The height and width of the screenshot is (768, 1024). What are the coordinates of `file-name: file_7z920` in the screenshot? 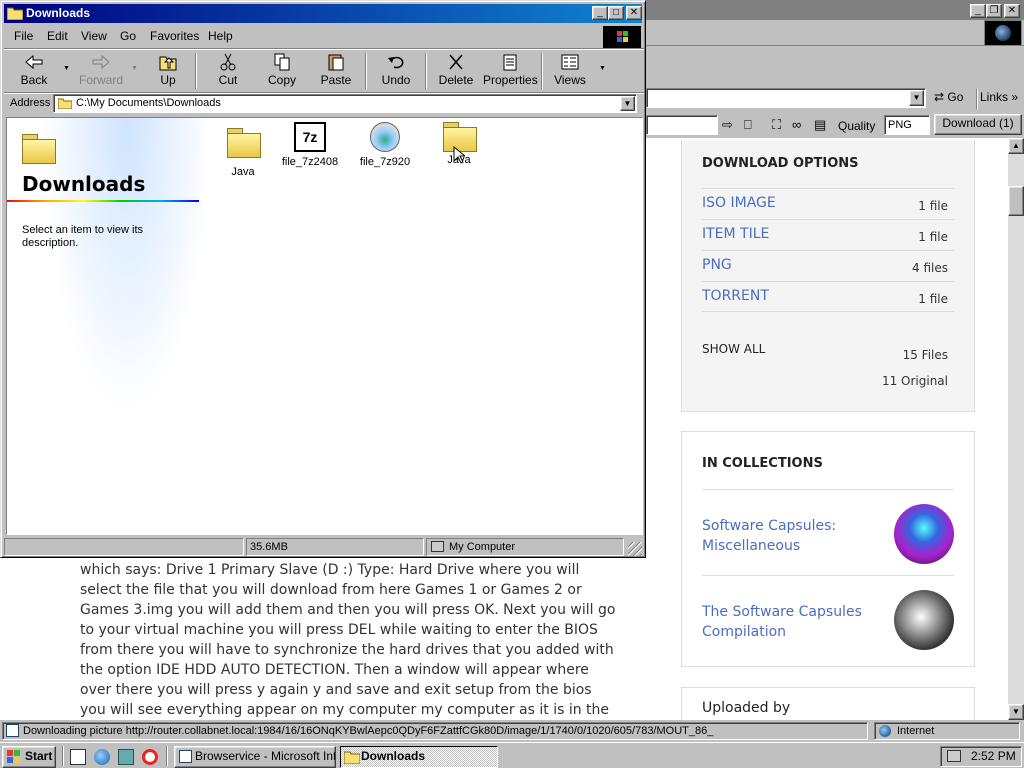 It's located at (385, 162).